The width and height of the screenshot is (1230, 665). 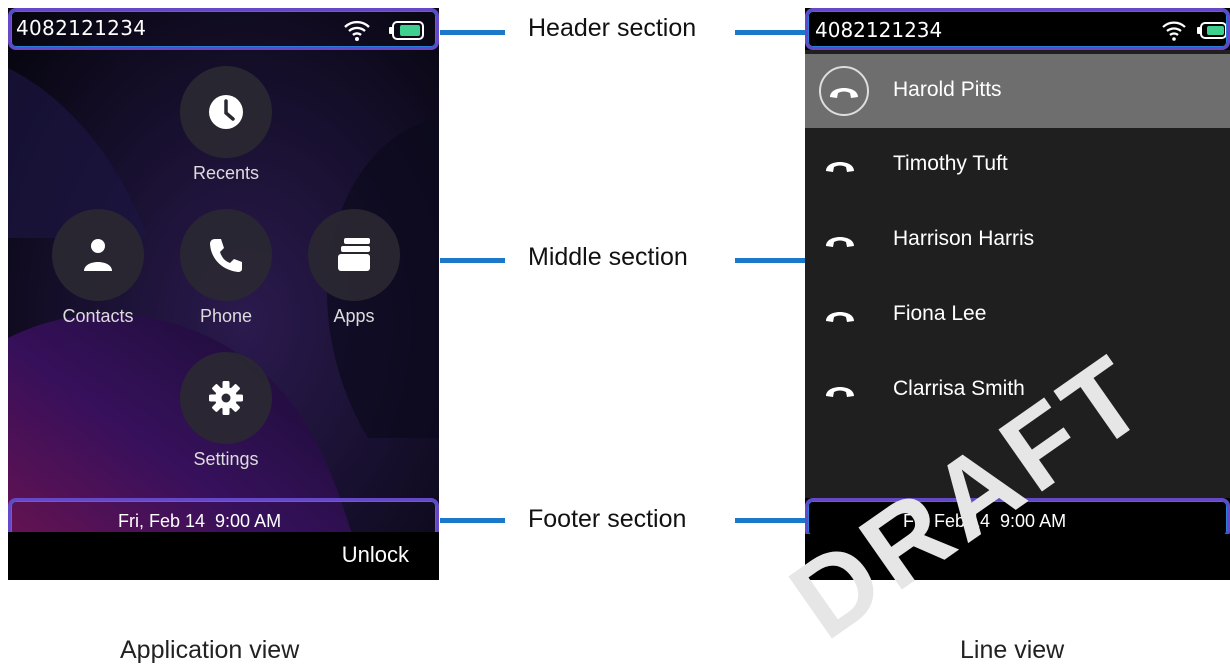 I want to click on clock-icon, so click(x=226, y=112).